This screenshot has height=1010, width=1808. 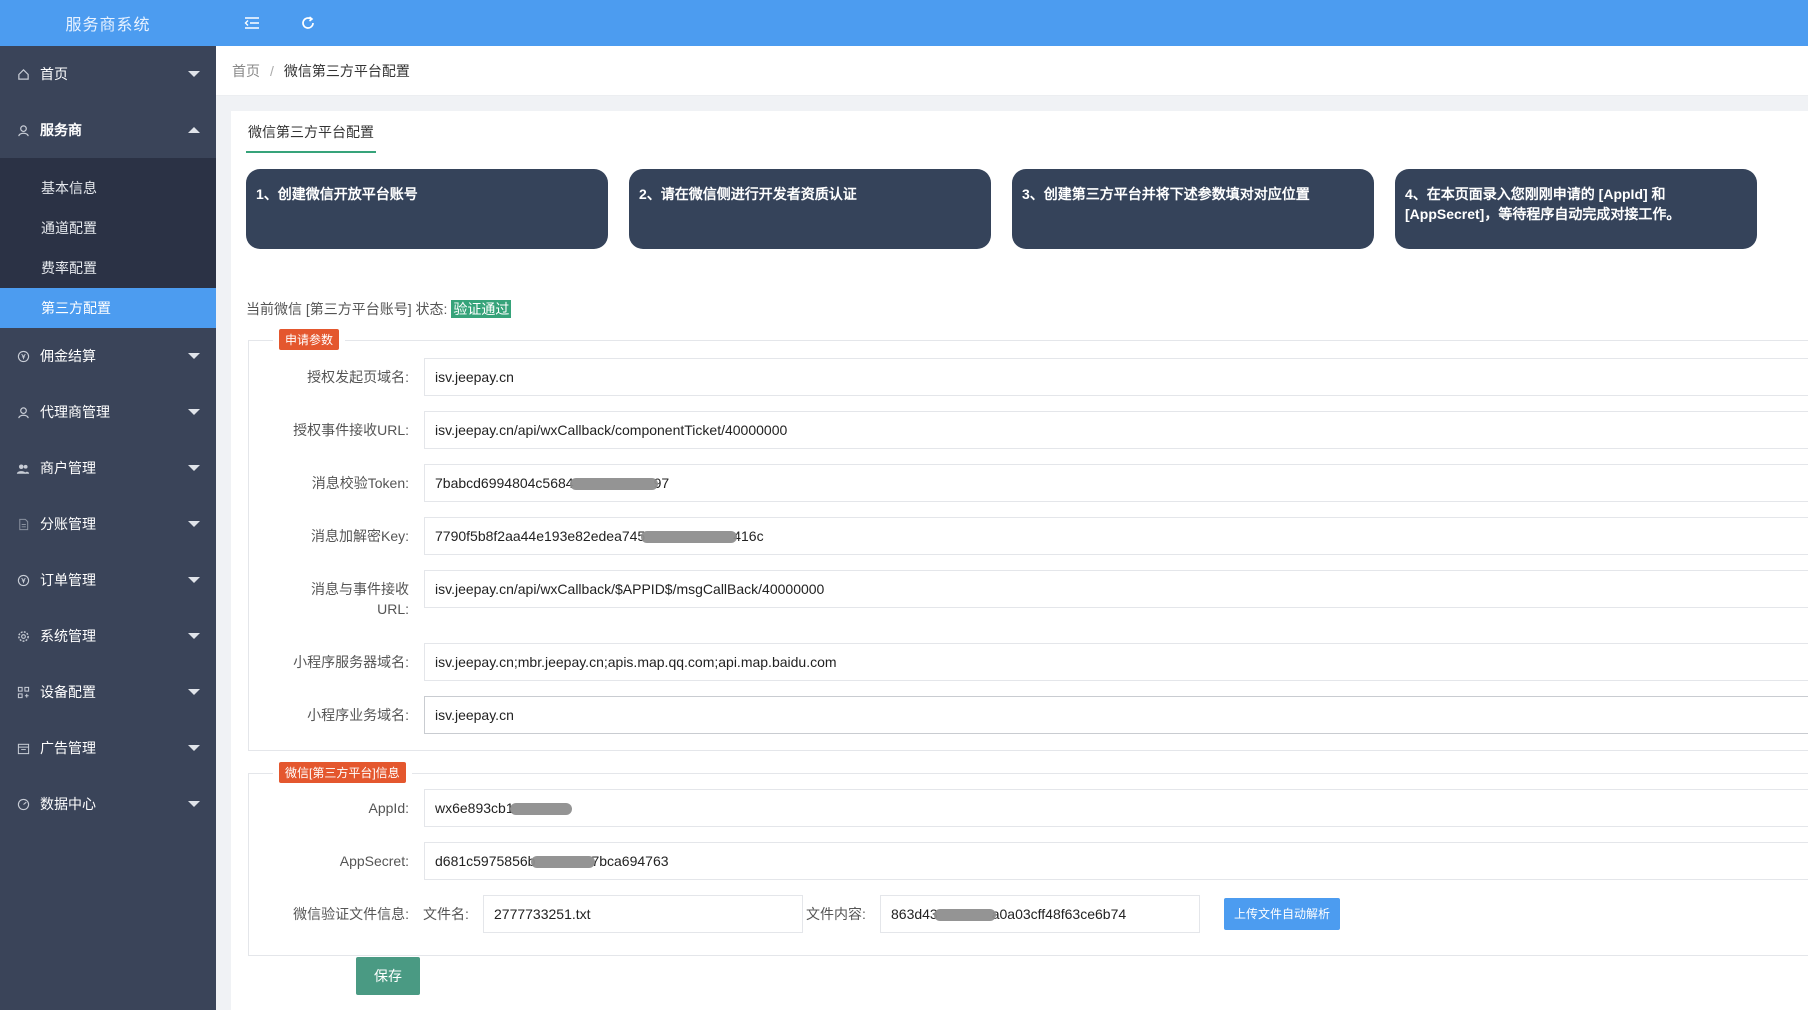 What do you see at coordinates (485, 861) in the screenshot?
I see `value-start: d681c5975856b` at bounding box center [485, 861].